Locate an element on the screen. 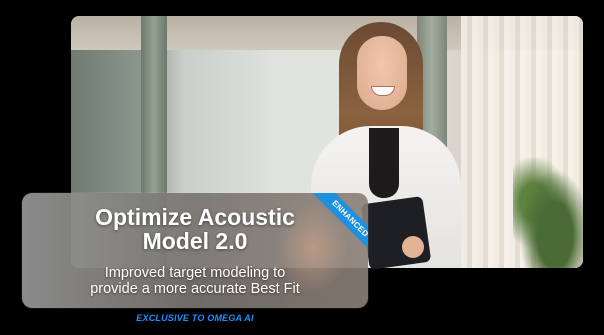 The width and height of the screenshot is (604, 335). tablet-device is located at coordinates (396, 233).